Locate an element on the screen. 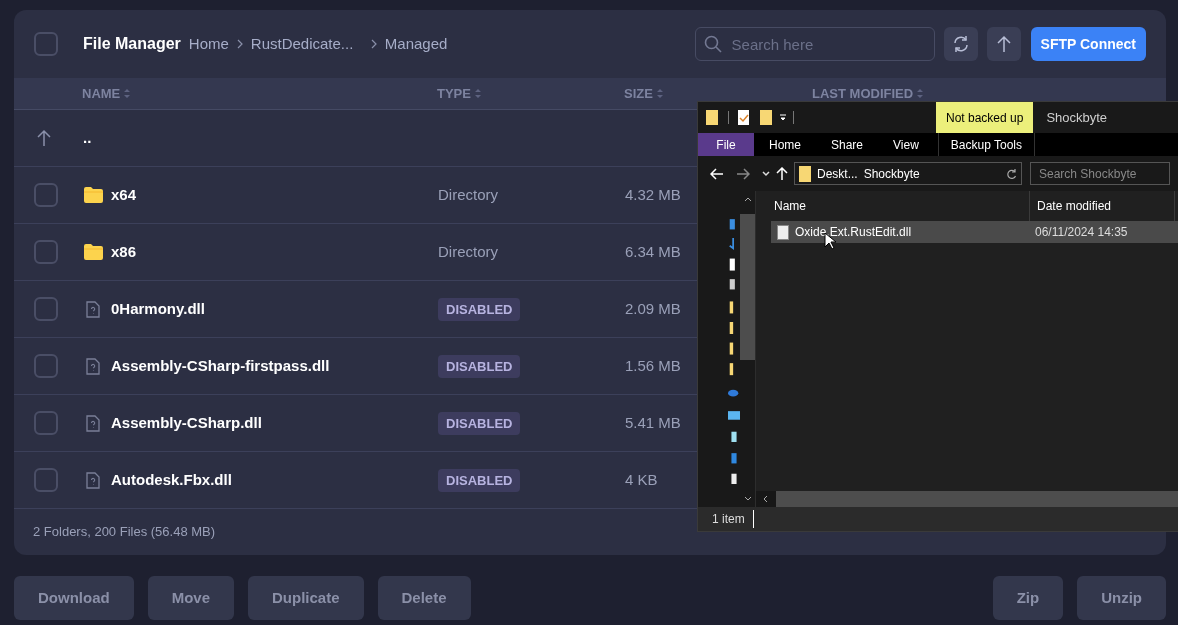 The width and height of the screenshot is (1178, 625). address-segment: Shockbyte is located at coordinates (891, 173).